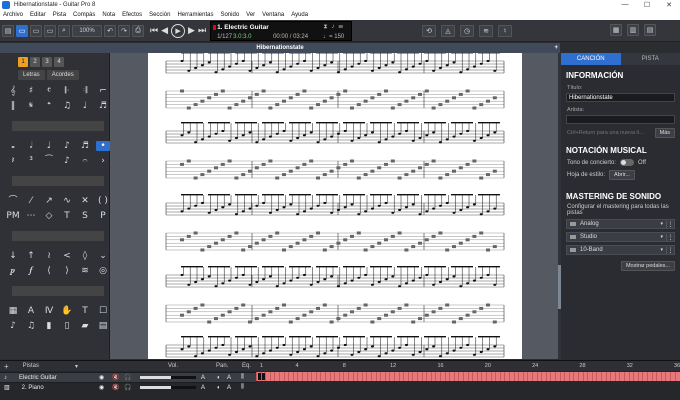 The width and height of the screenshot is (680, 400). I want to click on alternate-ending-icon: ⌐, so click(103, 91).